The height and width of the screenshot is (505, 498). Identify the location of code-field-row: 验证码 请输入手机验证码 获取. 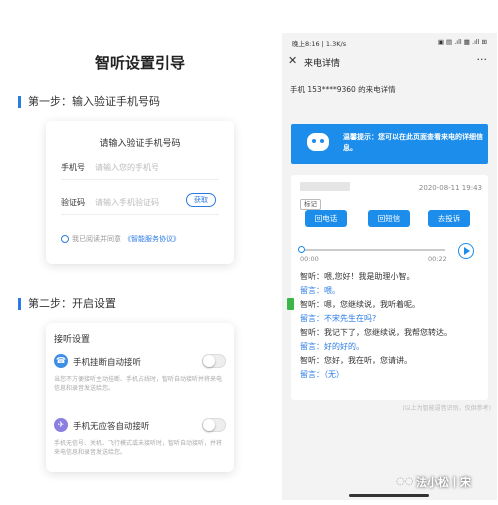
(140, 203).